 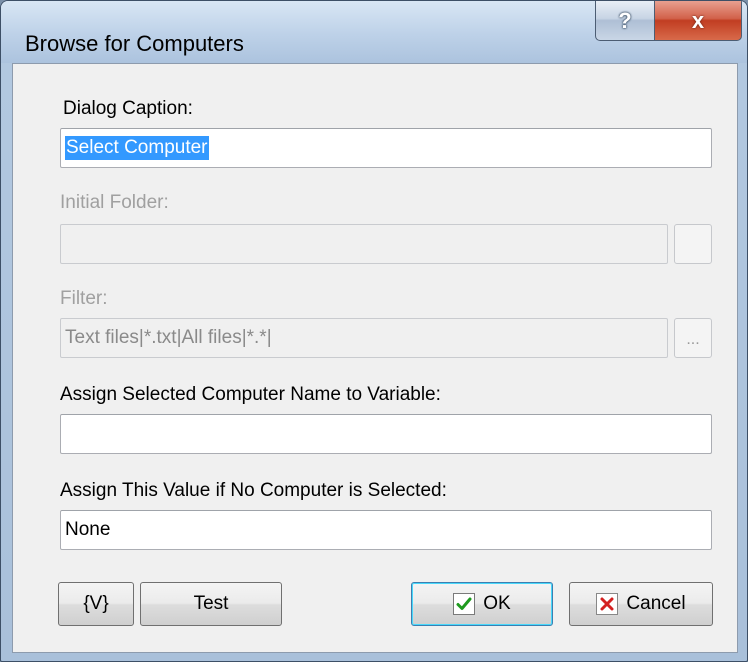 I want to click on cancel-button: Cancel, so click(x=641, y=604).